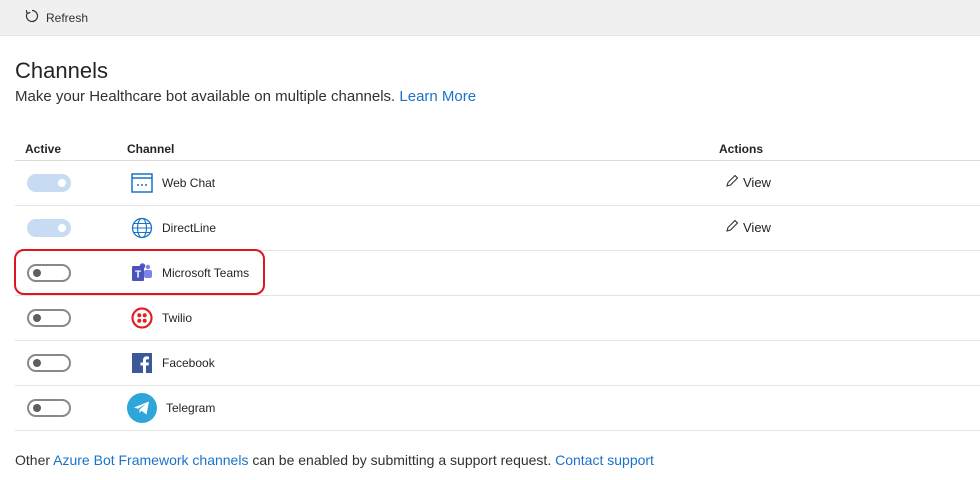  What do you see at coordinates (49, 183) in the screenshot?
I see `web-chat-toggle` at bounding box center [49, 183].